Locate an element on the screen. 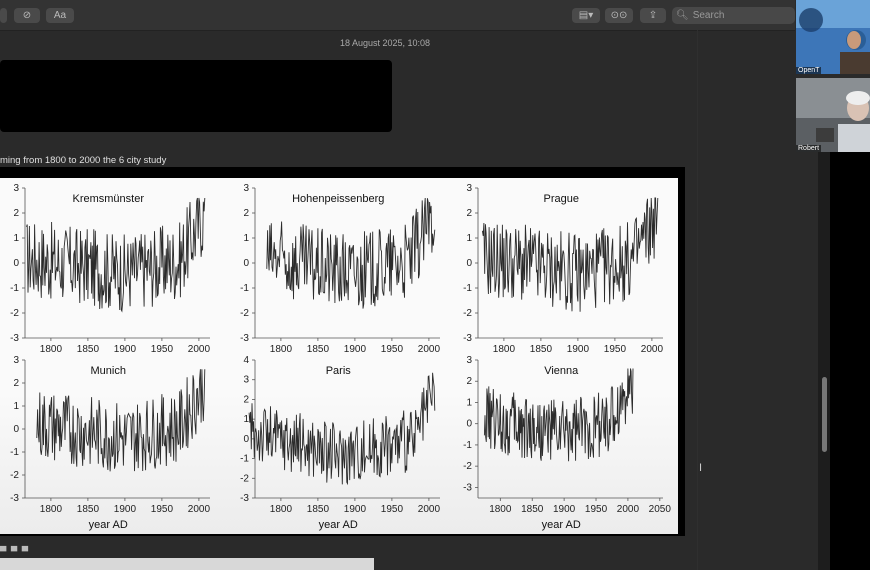  chart-title: Prague is located at coordinates (561, 199).